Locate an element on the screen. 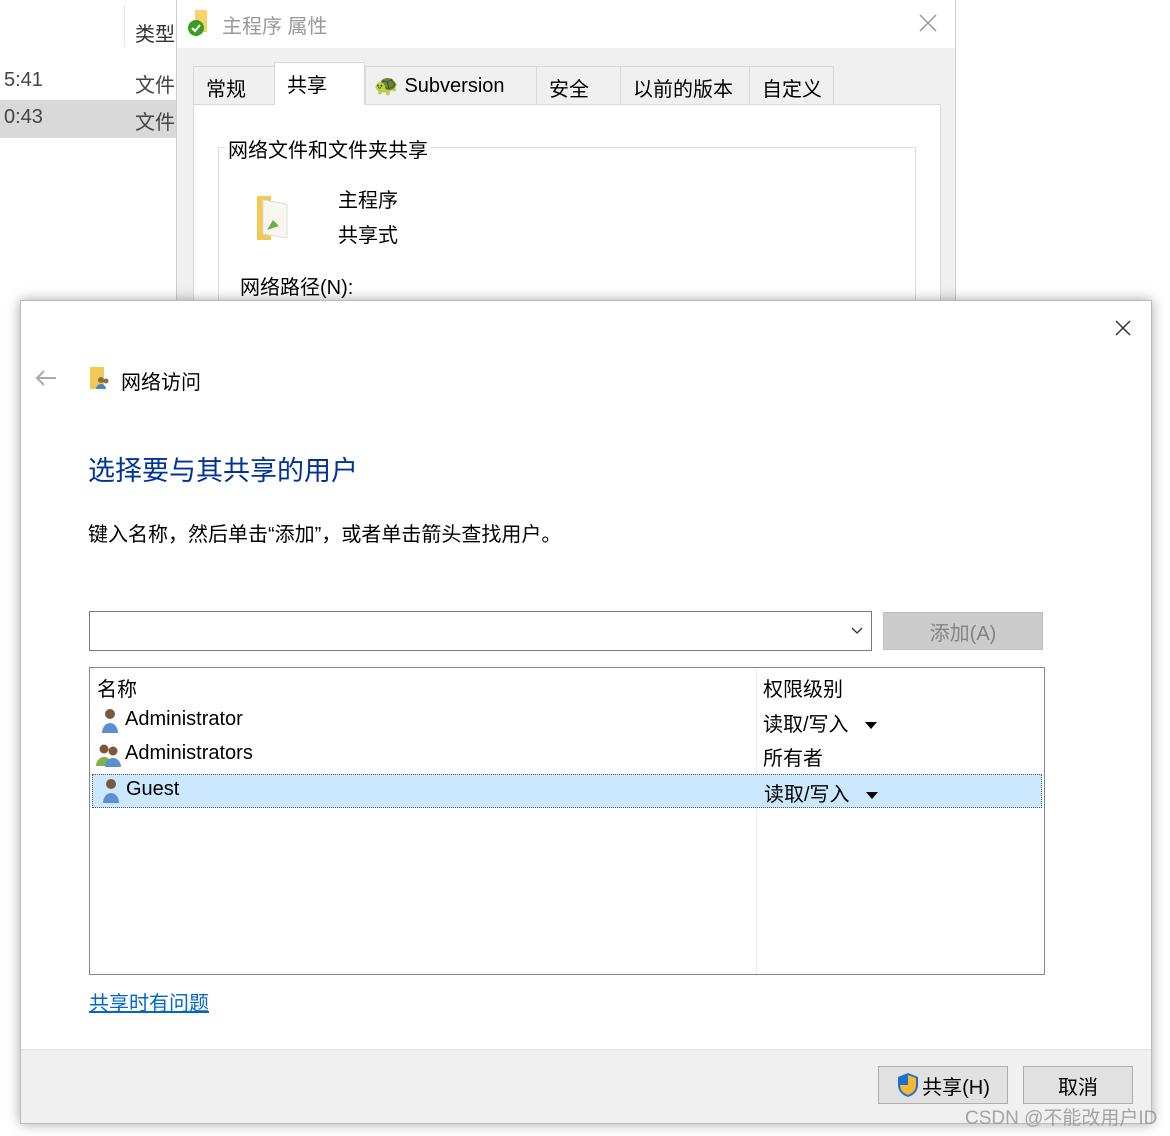 This screenshot has height=1136, width=1170. breadcrumb: 网络访问 is located at coordinates (161, 383).